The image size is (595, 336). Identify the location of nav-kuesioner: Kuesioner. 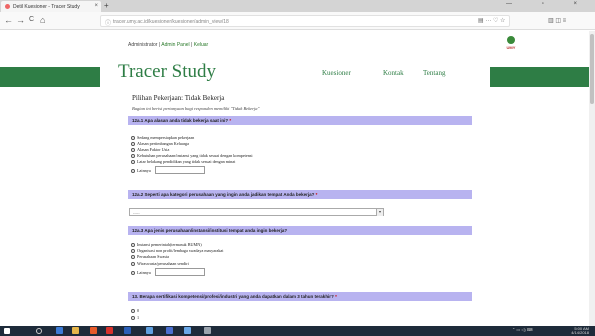
(336, 73).